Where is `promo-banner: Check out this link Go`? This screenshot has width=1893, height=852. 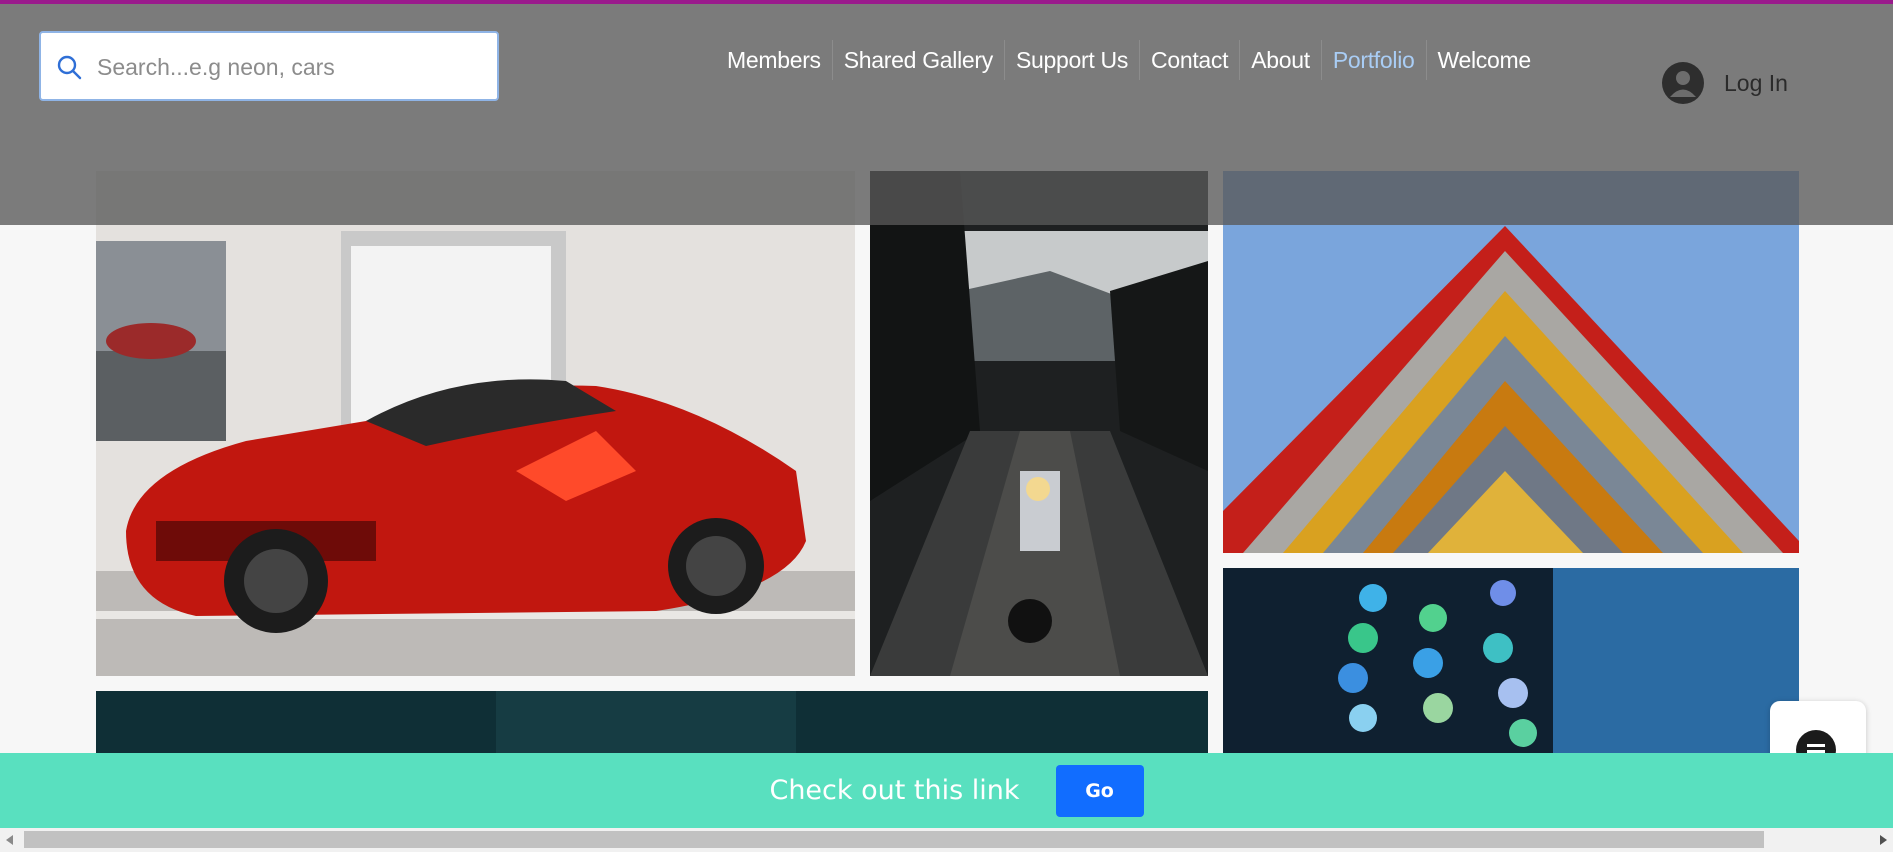 promo-banner: Check out this link Go is located at coordinates (946, 790).